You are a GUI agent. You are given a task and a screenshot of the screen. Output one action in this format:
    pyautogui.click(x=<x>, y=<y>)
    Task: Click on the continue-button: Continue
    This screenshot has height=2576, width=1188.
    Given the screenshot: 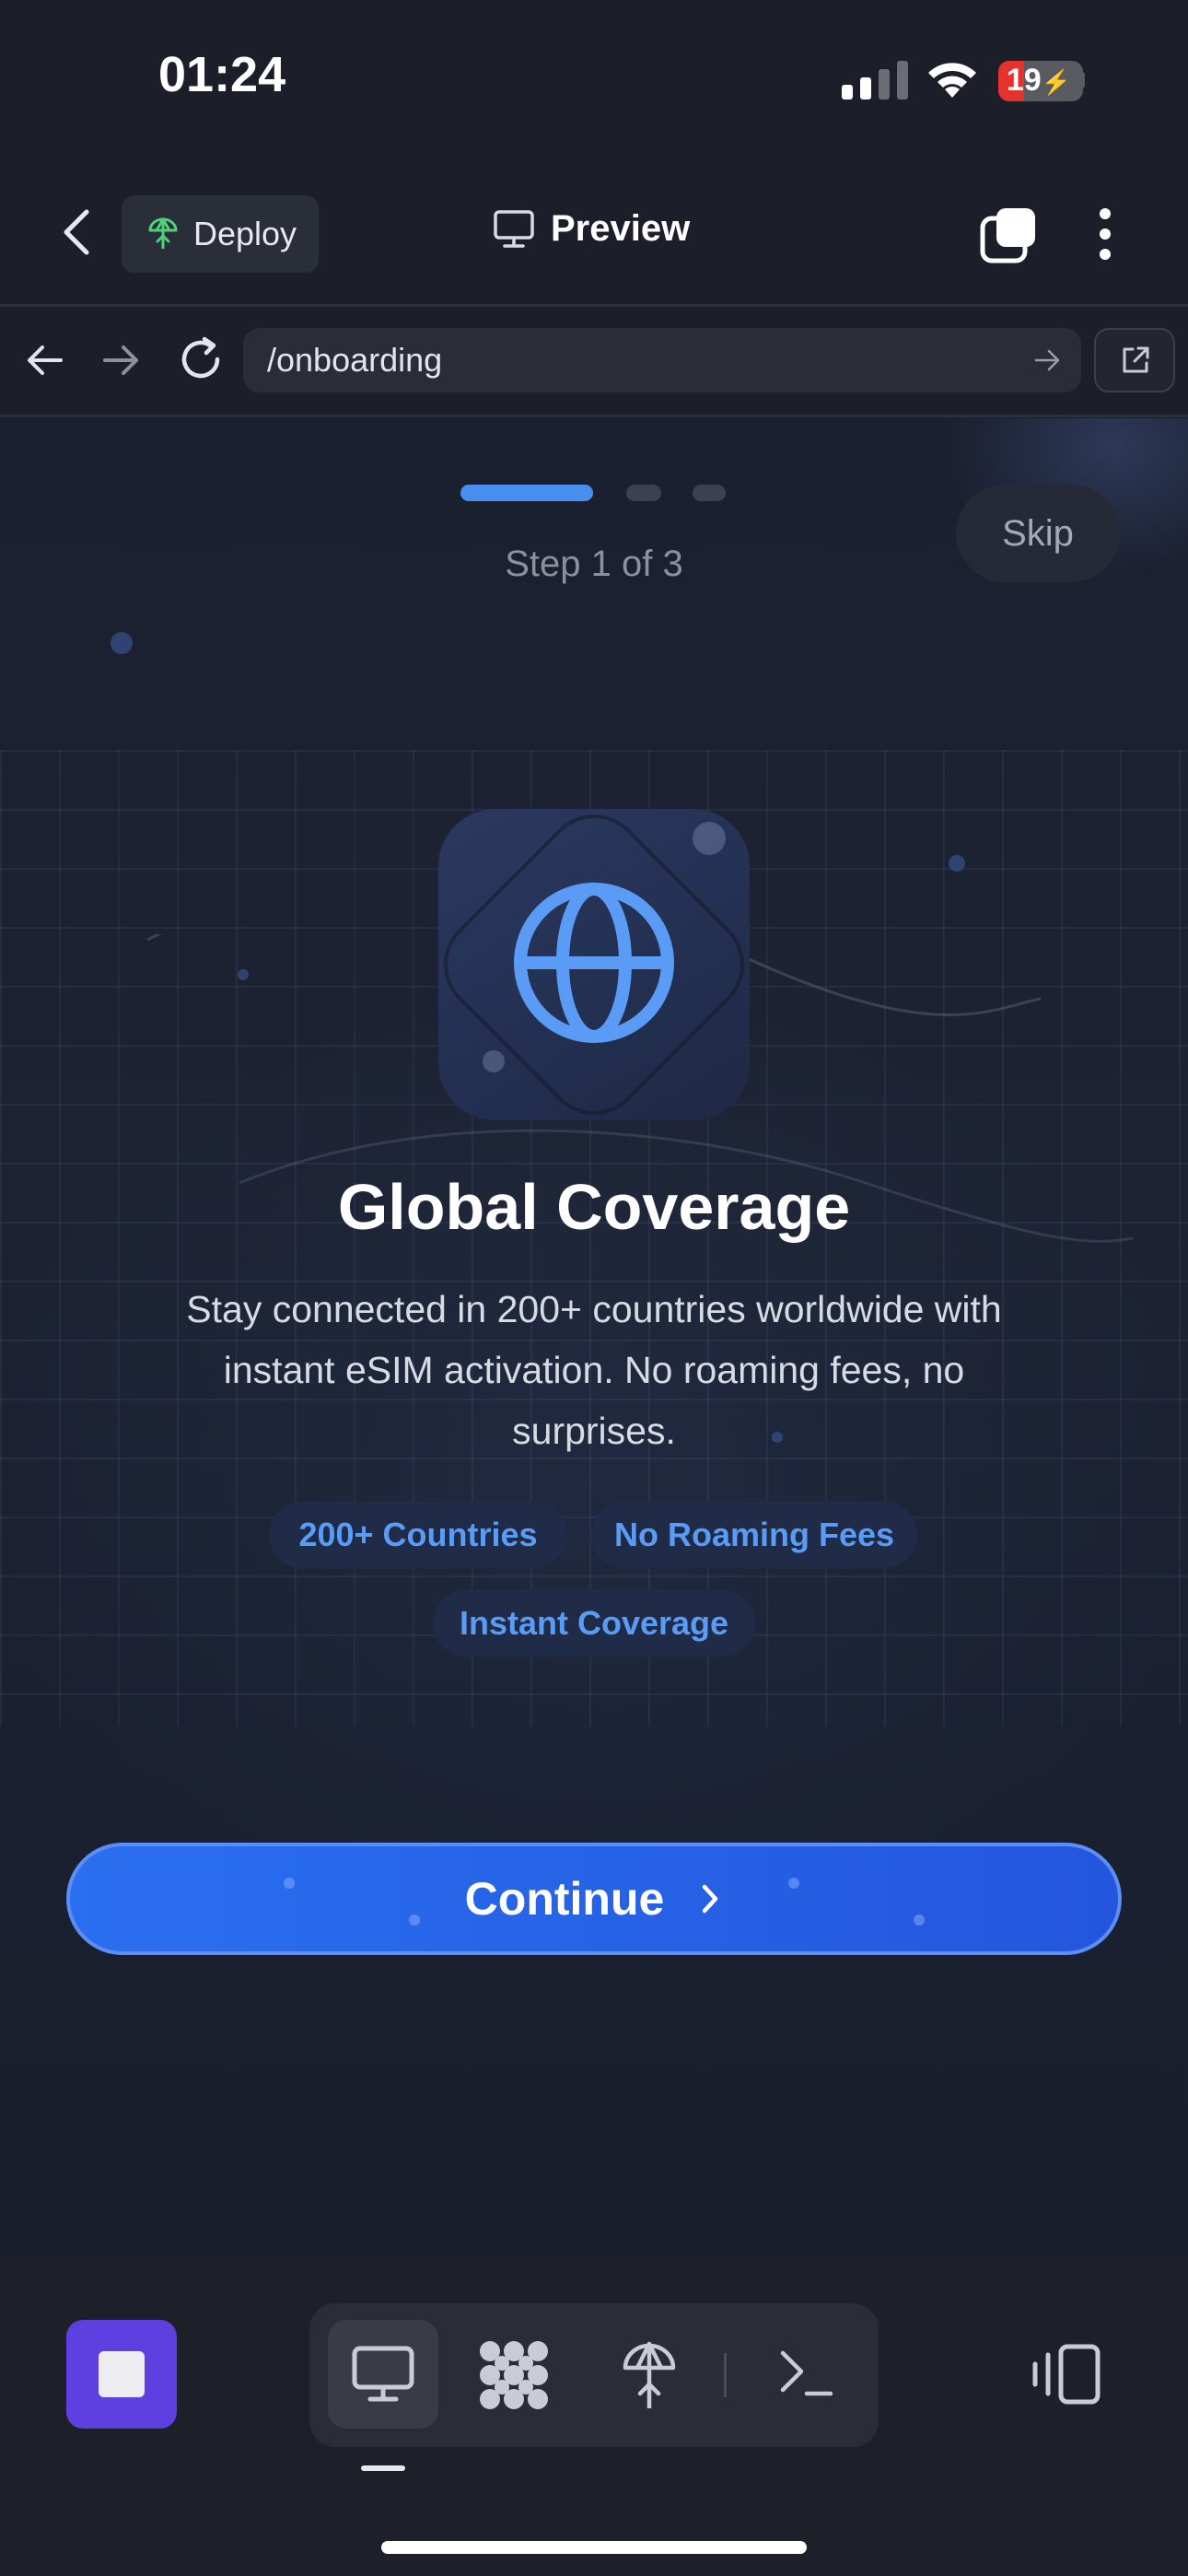 What is the action you would take?
    pyautogui.click(x=594, y=1899)
    